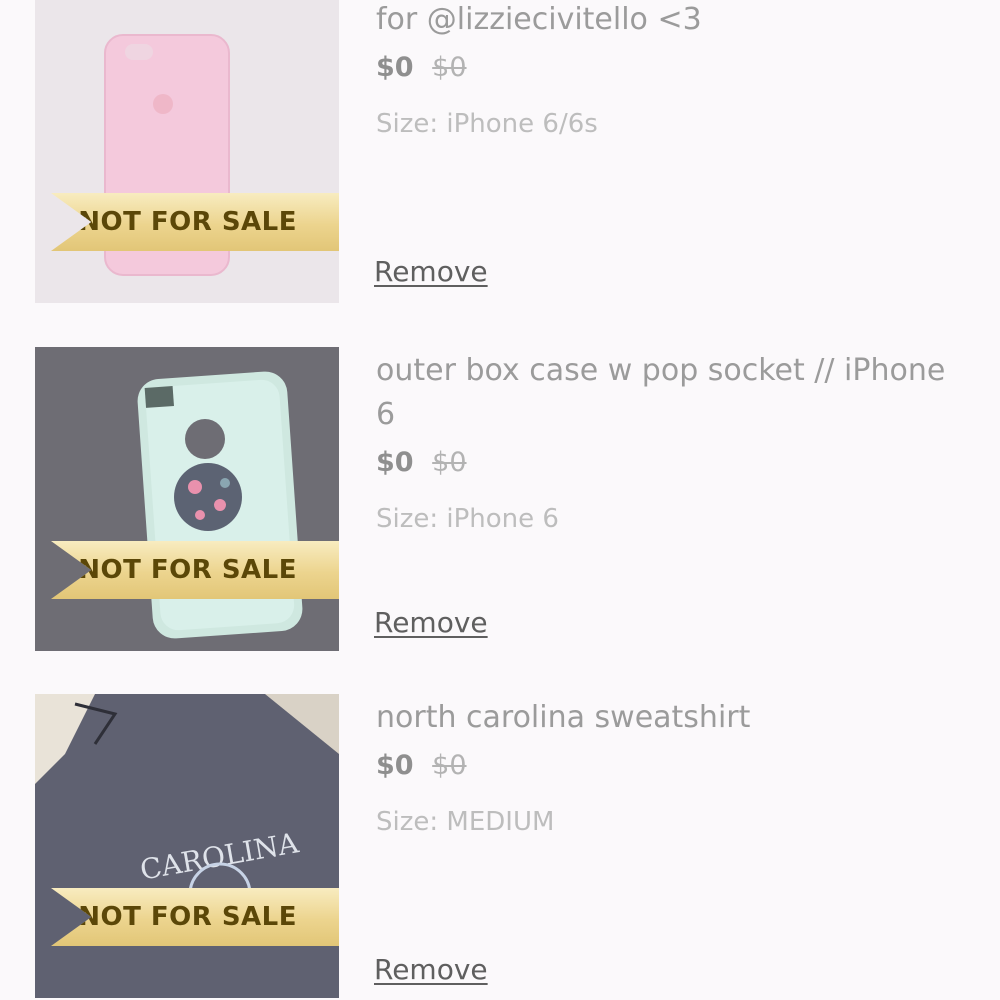 The height and width of the screenshot is (1000, 1000). What do you see at coordinates (671, 393) in the screenshot?
I see `listing-title: outer box case w pop socket // iPhone 6` at bounding box center [671, 393].